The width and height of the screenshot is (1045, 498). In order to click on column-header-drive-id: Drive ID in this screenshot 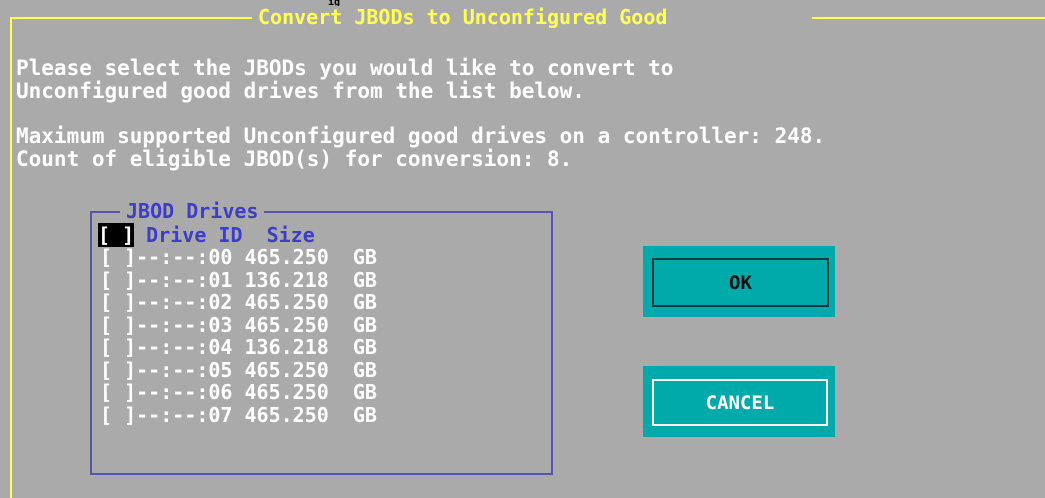, I will do `click(194, 235)`.